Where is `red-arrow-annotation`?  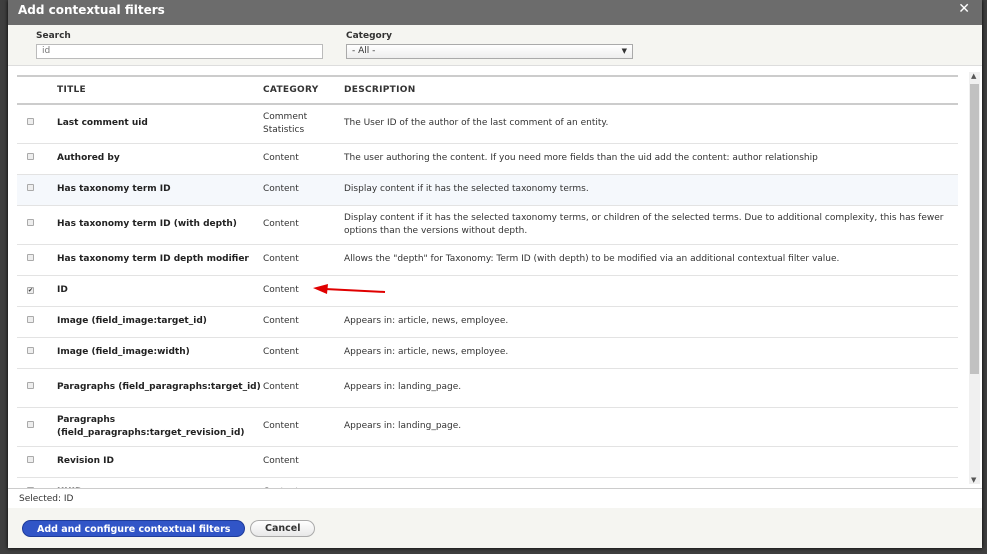 red-arrow-annotation is located at coordinates (349, 289).